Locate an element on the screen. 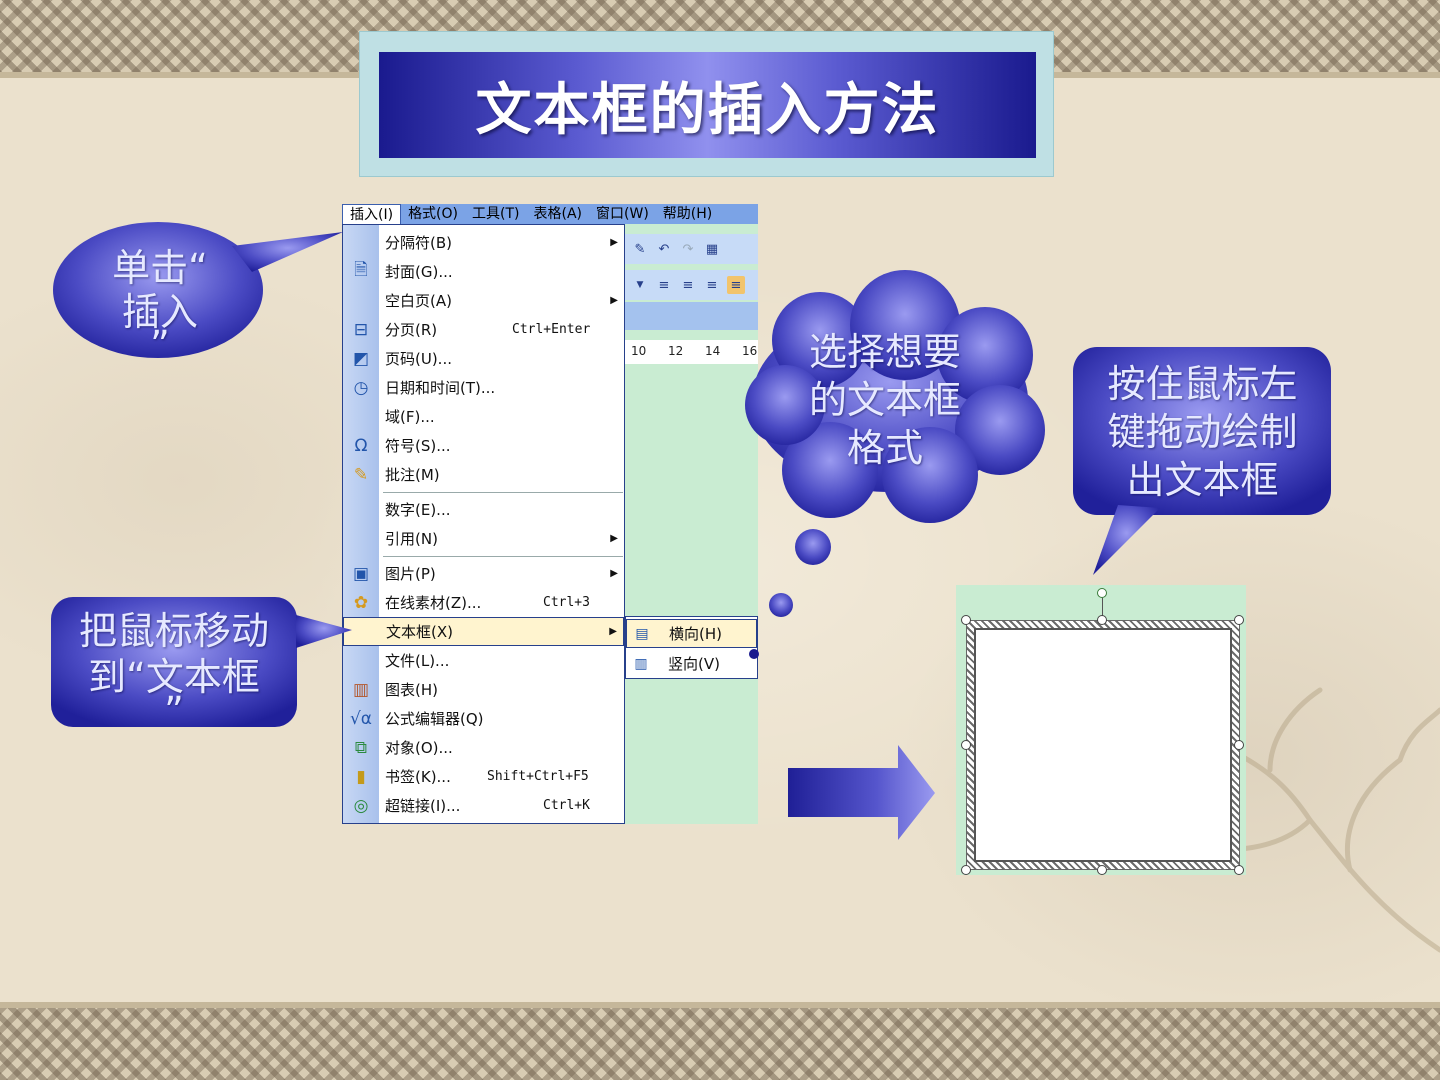  textbox-content-area is located at coordinates (1103, 745).